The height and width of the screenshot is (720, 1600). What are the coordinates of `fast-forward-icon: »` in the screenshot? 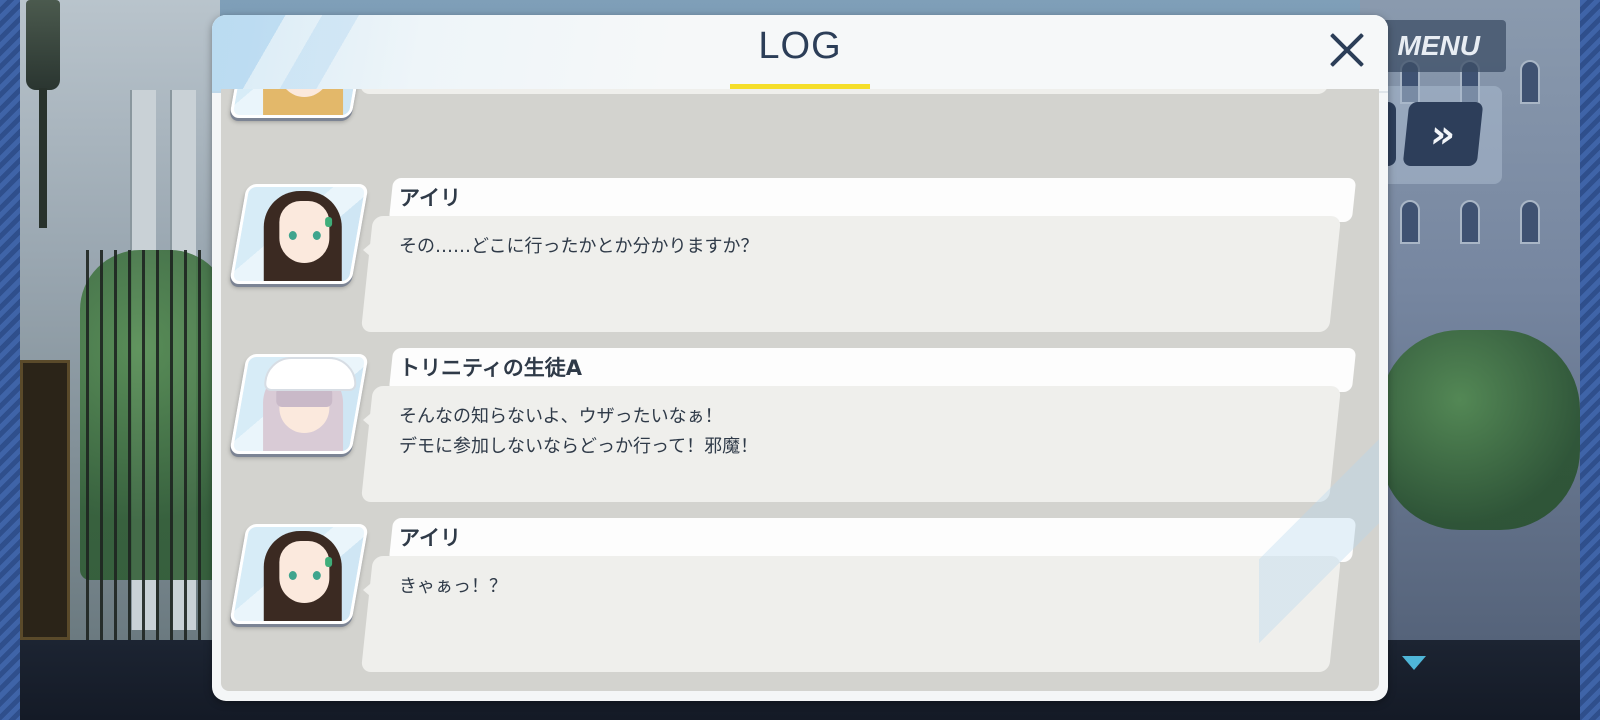 It's located at (1443, 134).